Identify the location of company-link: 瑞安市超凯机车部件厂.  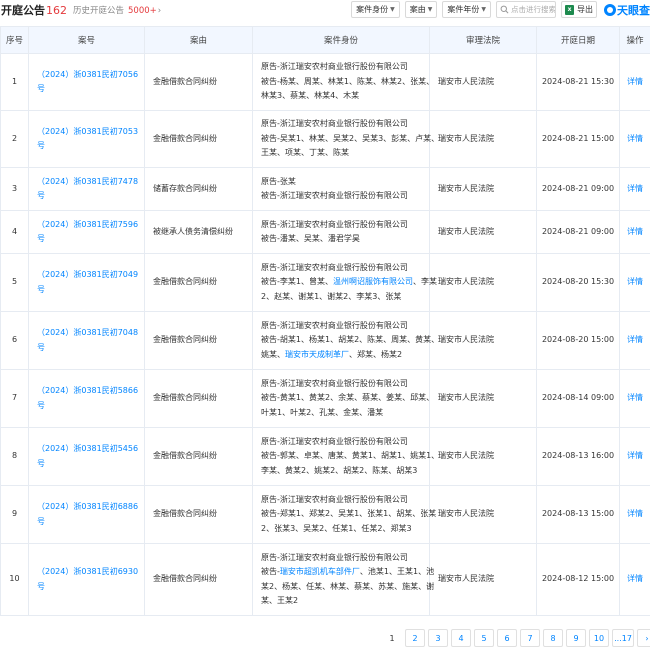
(320, 571).